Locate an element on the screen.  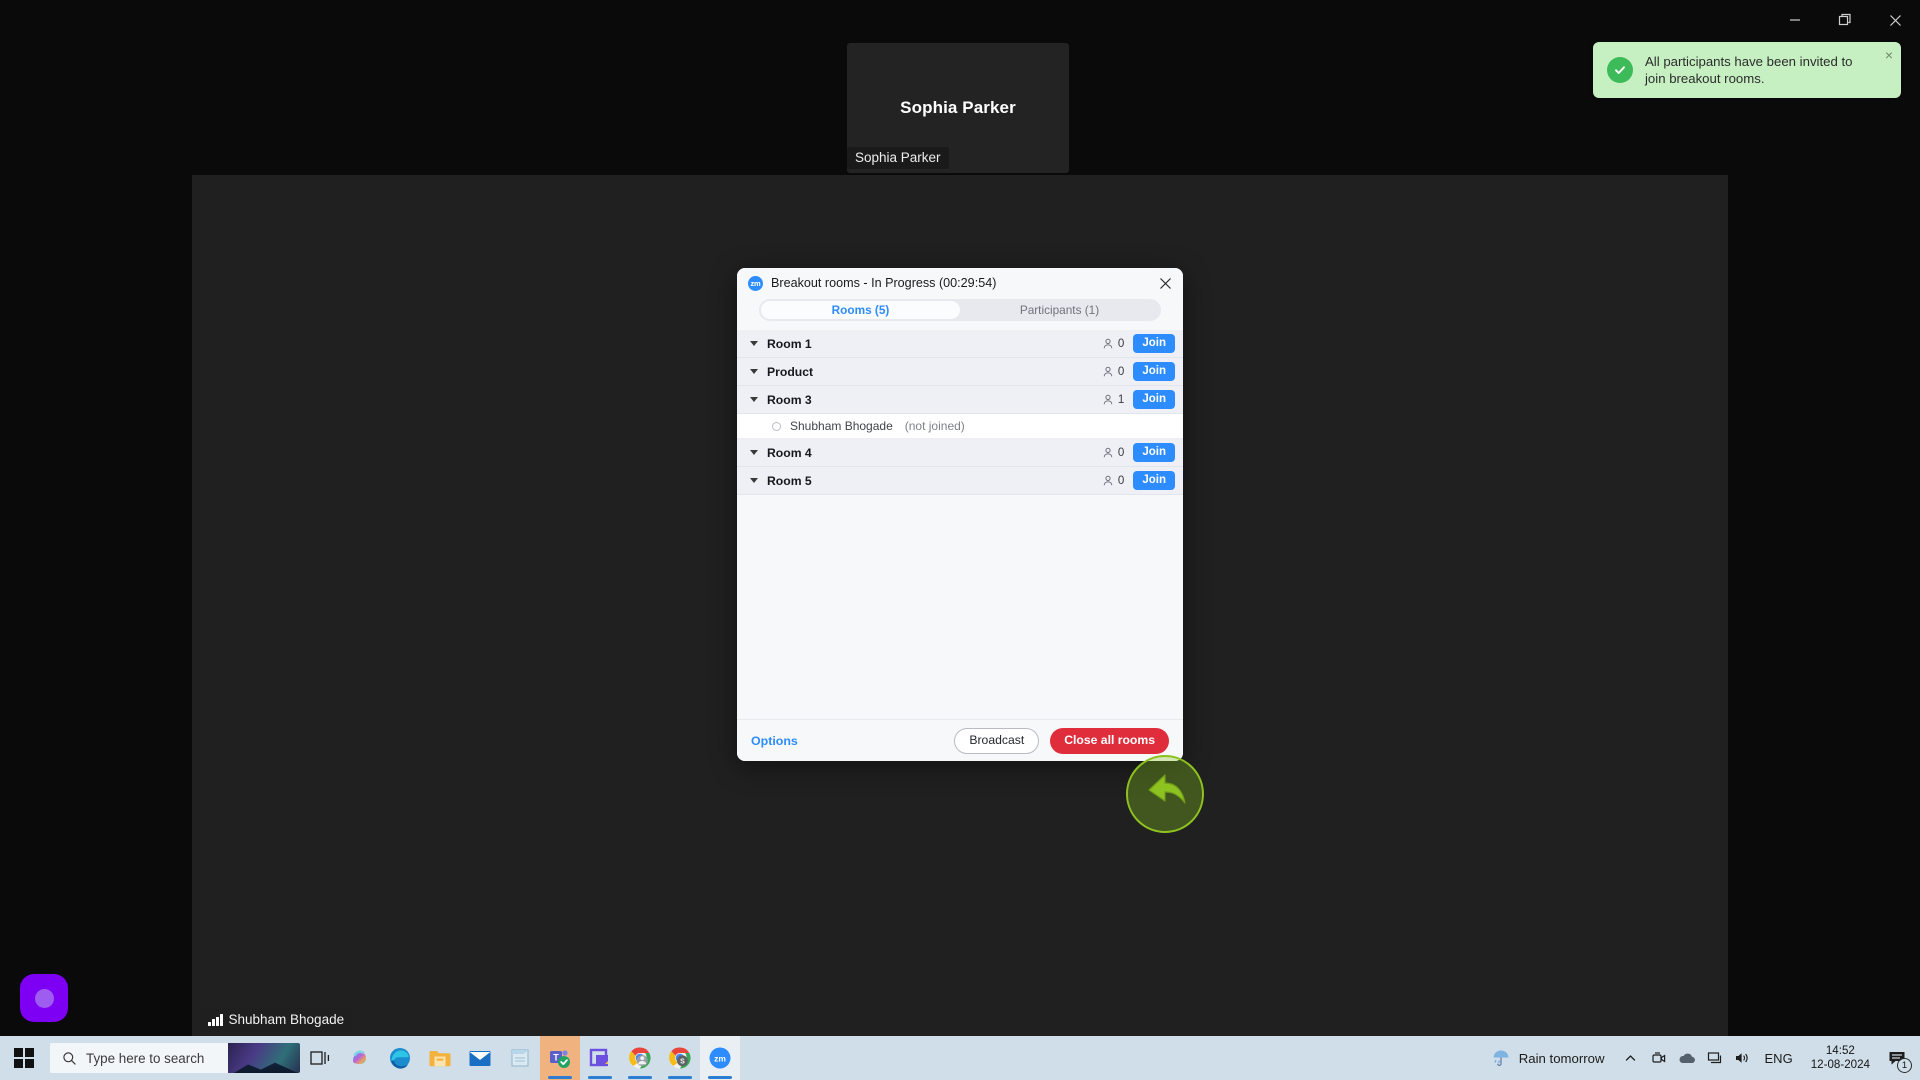
video-tile-sophia-parker: Sophia Parker Sophia Parker is located at coordinates (958, 108).